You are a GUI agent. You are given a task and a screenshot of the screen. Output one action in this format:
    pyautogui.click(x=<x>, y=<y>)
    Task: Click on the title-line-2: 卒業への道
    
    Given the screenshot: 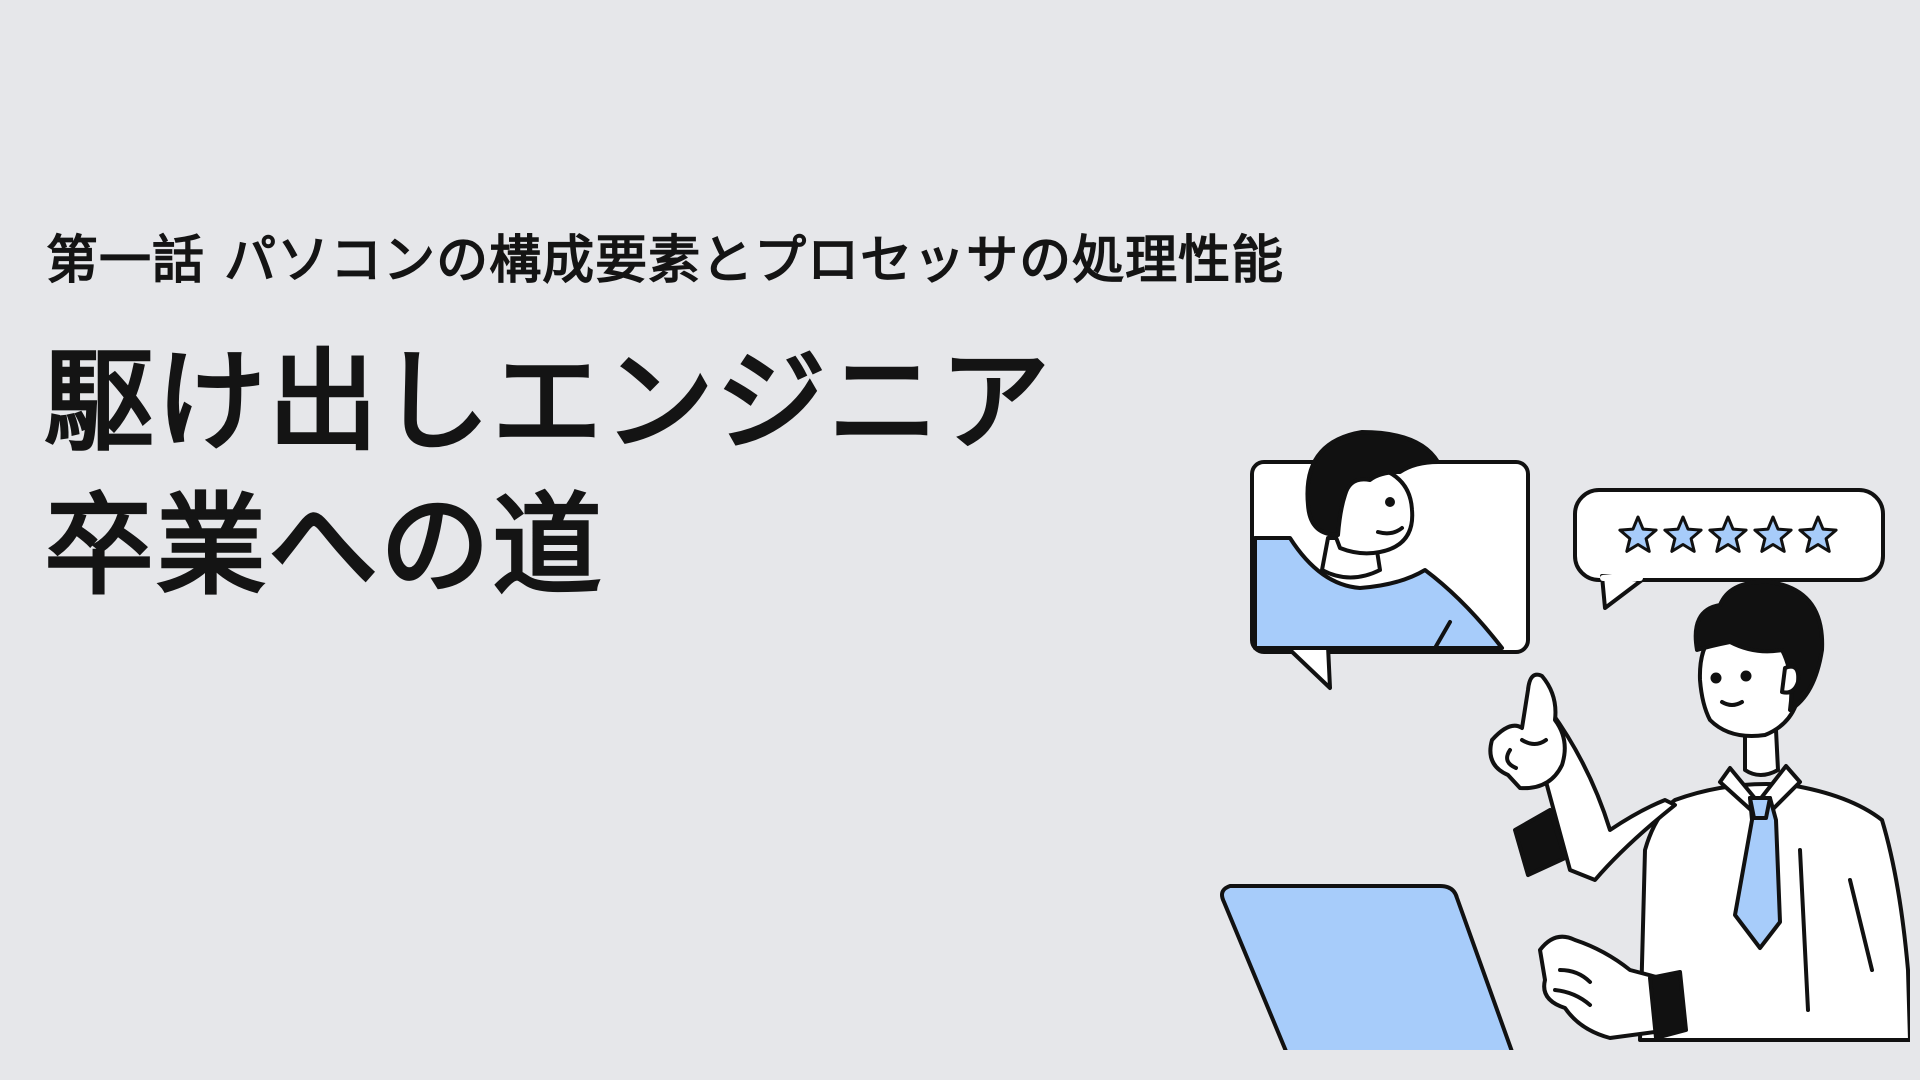 What is the action you would take?
    pyautogui.click(x=324, y=546)
    